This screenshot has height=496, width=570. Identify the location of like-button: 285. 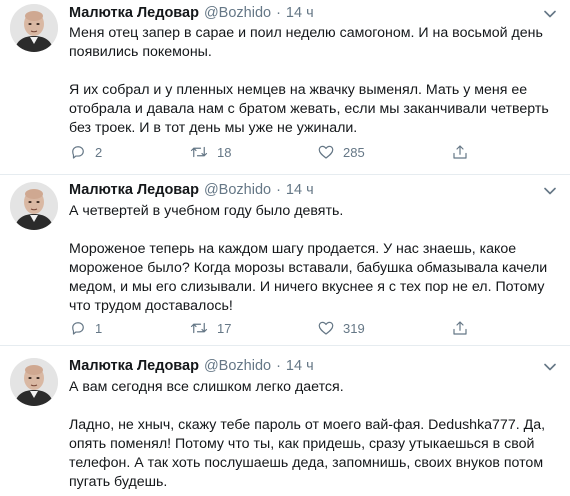
(384, 152).